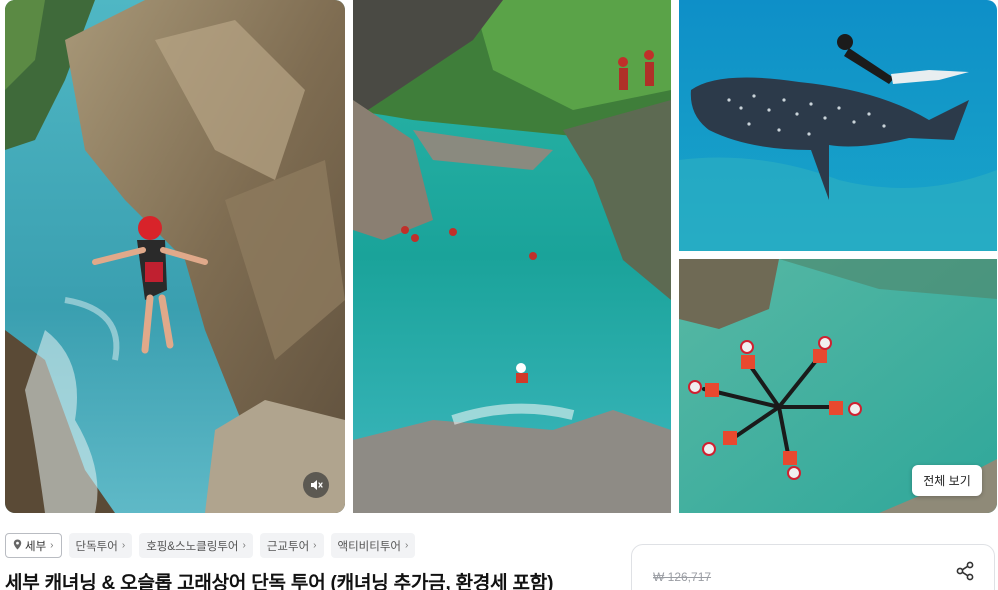 Image resolution: width=998 pixels, height=590 pixels. I want to click on share-button, so click(965, 571).